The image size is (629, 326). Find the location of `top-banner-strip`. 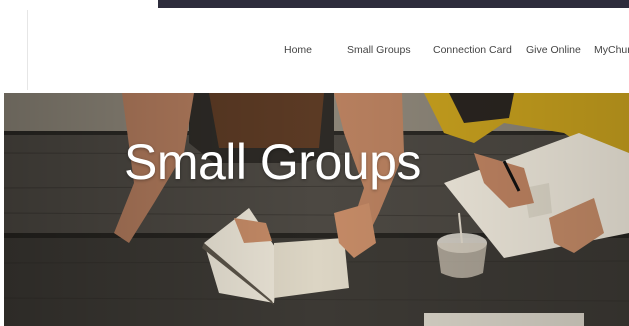

top-banner-strip is located at coordinates (393, 4).